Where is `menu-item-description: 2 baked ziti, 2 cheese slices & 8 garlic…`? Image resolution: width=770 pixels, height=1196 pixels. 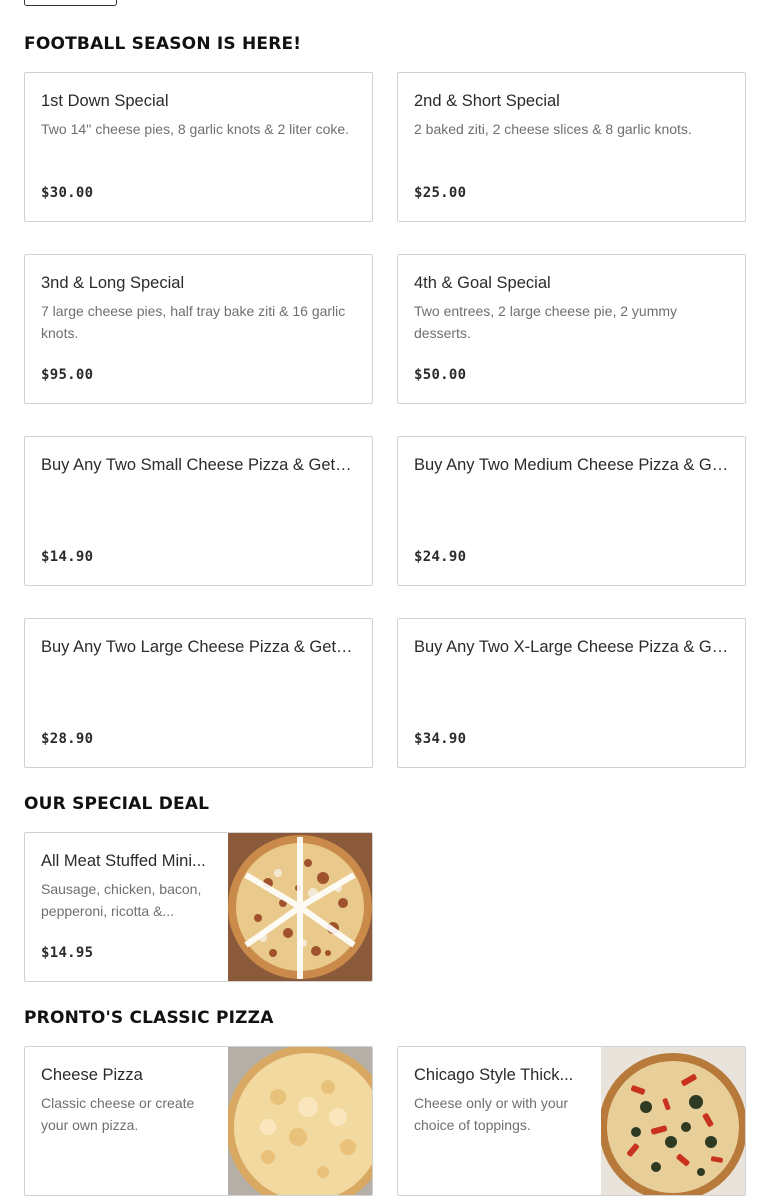 menu-item-description: 2 baked ziti, 2 cheese slices & 8 garlic… is located at coordinates (553, 129).